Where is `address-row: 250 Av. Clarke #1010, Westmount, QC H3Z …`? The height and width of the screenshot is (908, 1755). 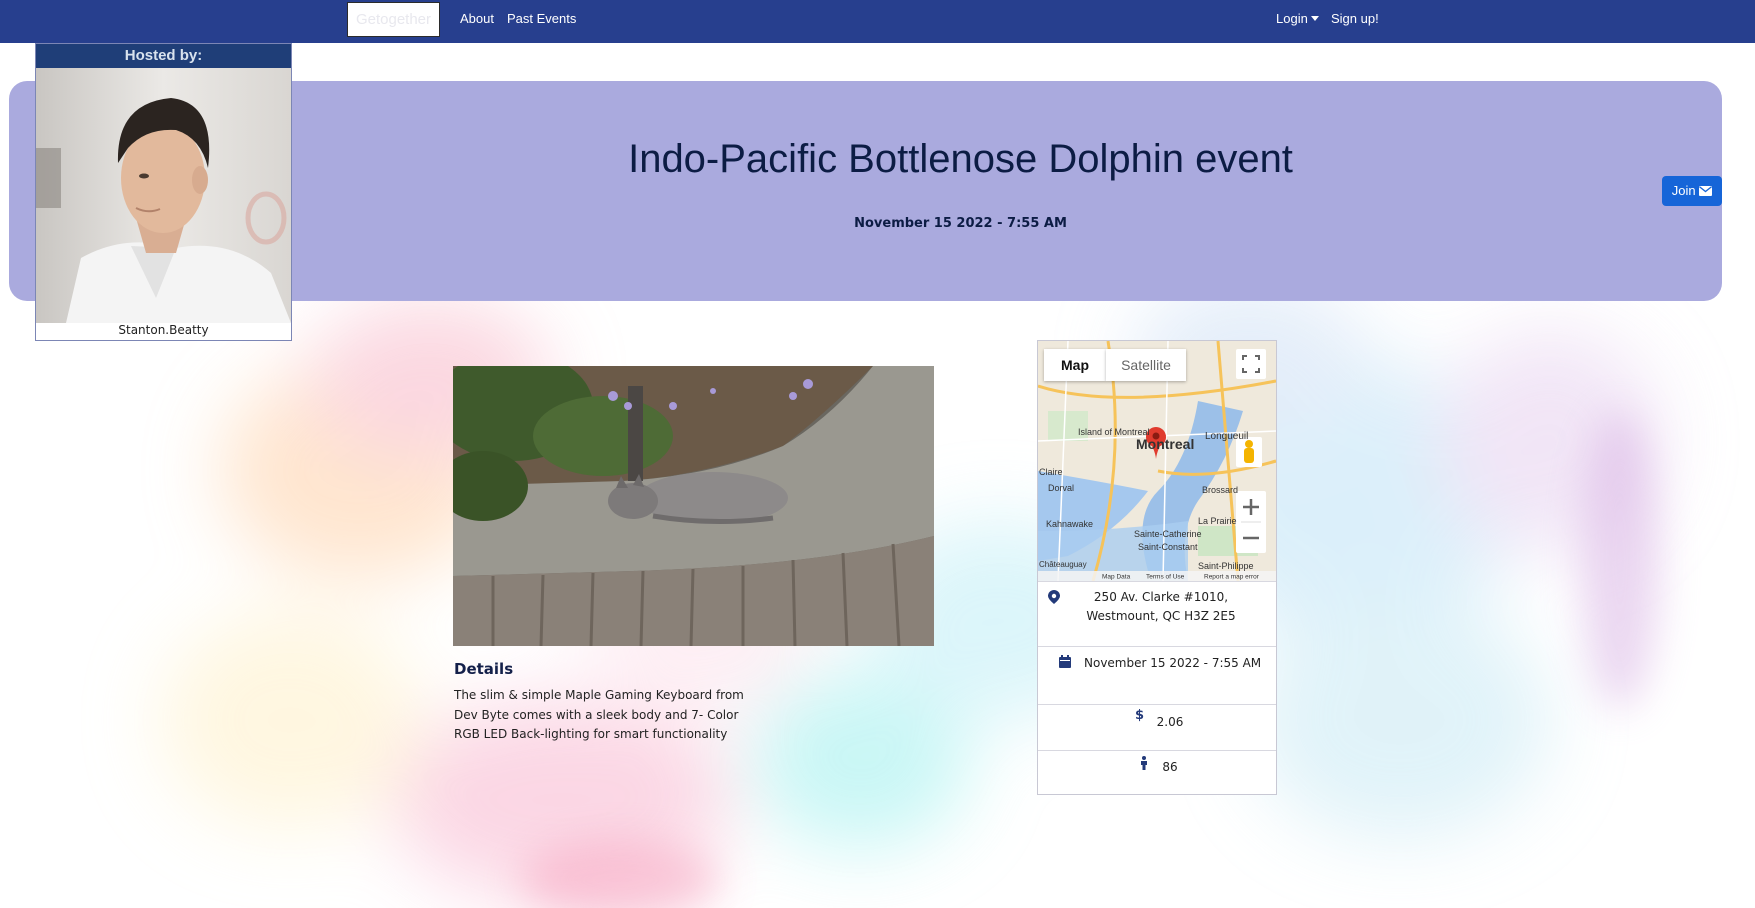
address-row: 250 Av. Clarke #1010, Westmount, QC H3Z … is located at coordinates (1157, 613).